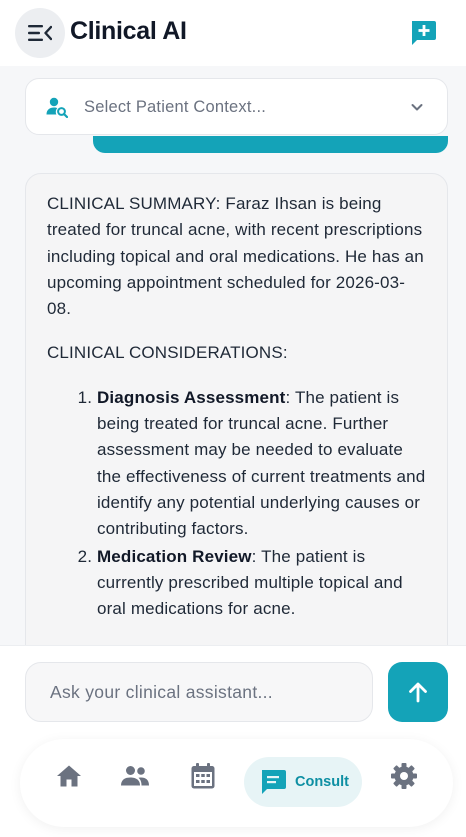 This screenshot has width=466, height=837. Describe the element at coordinates (236, 783) in the screenshot. I see `bottom-nav: Consult` at that location.